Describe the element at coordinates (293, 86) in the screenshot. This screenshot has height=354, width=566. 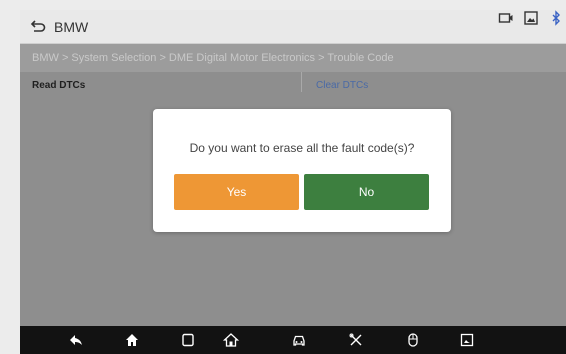
I see `function-tabs: Read DTCs Clear DTCs` at that location.